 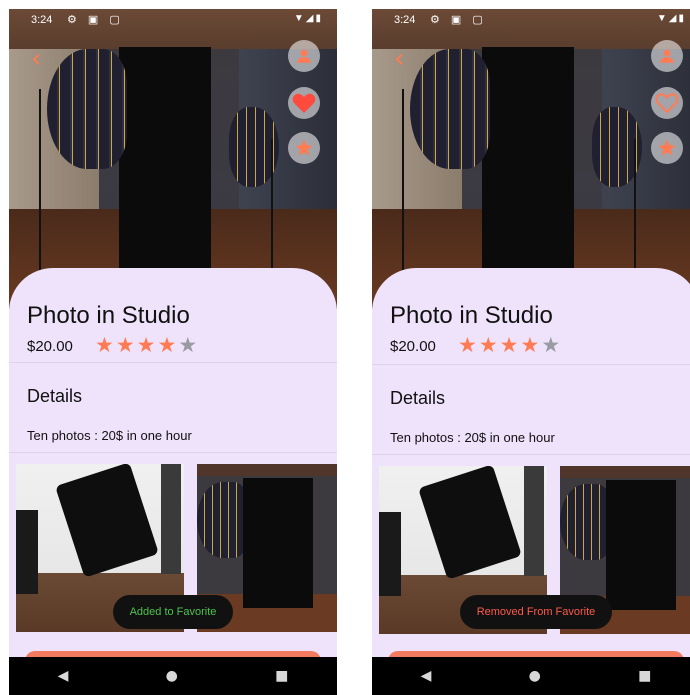 What do you see at coordinates (536, 612) in the screenshot?
I see `toast-message: Removed From Favorite` at bounding box center [536, 612].